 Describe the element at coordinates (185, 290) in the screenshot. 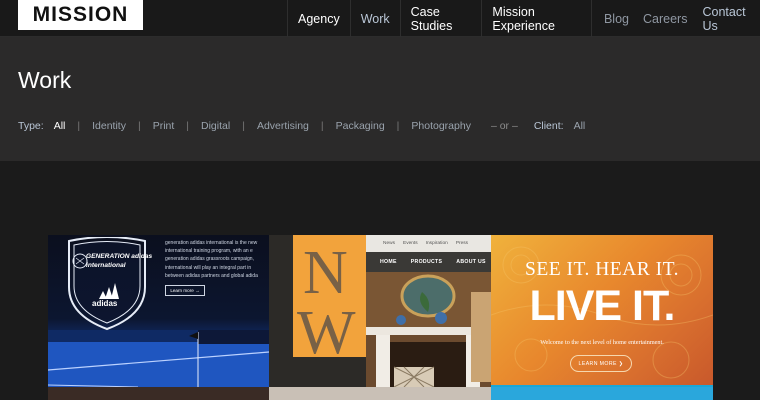

I see `adidas-learn-more-button: Learn more →` at that location.